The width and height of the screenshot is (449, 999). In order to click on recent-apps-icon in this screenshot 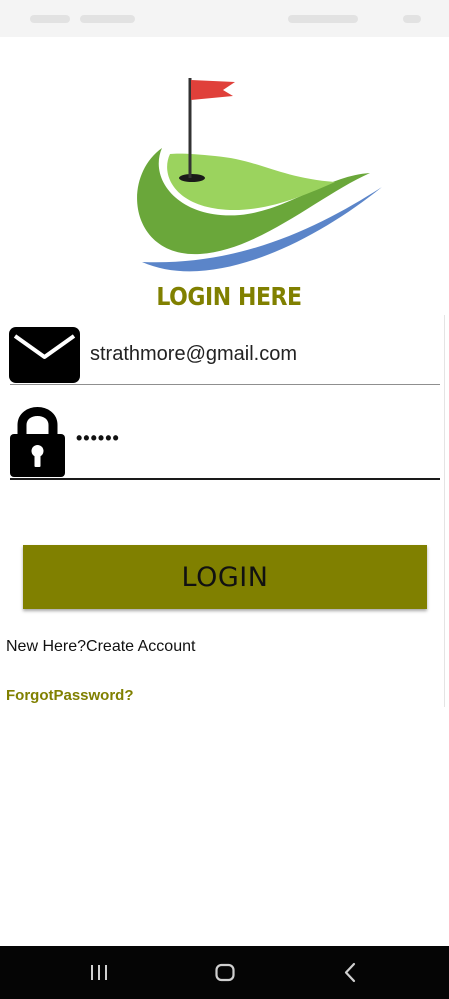, I will do `click(99, 972)`.